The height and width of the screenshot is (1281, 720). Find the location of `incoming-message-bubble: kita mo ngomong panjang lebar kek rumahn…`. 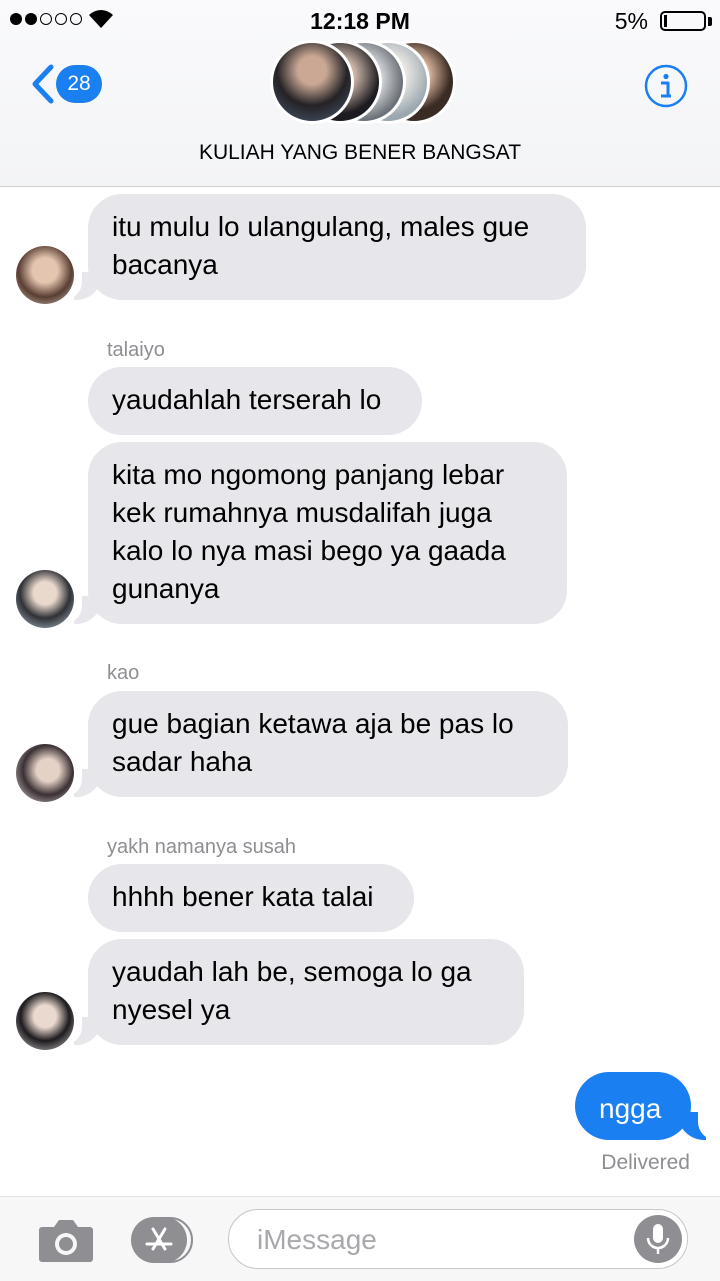

incoming-message-bubble: kita mo ngomong panjang lebar kek rumahn… is located at coordinates (327, 533).